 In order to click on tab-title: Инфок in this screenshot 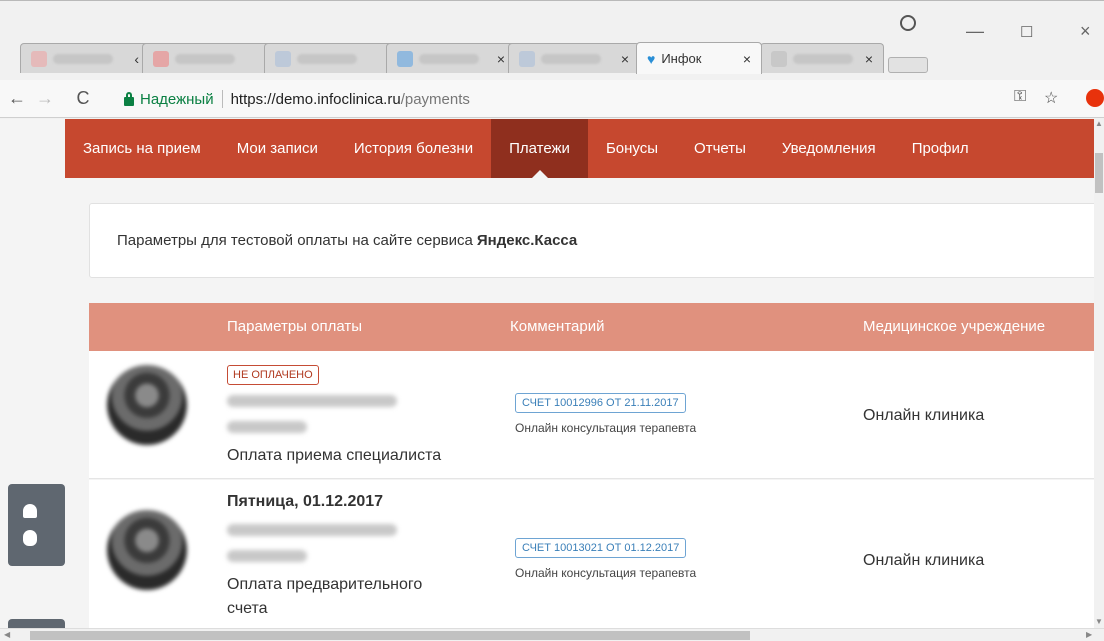, I will do `click(681, 58)`.